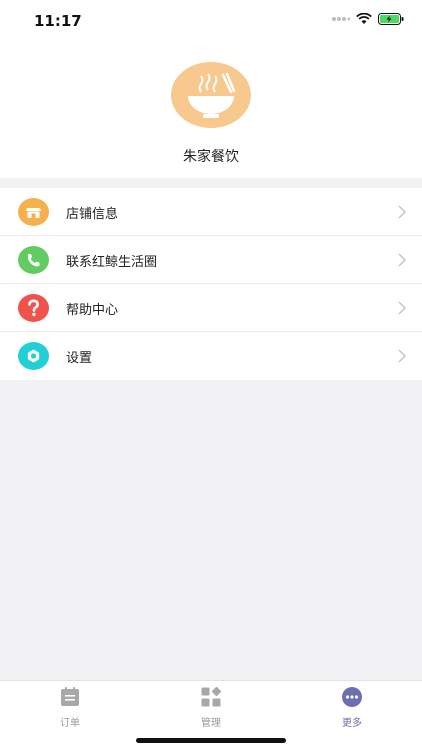 This screenshot has height=750, width=422. What do you see at coordinates (92, 310) in the screenshot?
I see `menu-item-label: 帮助中心` at bounding box center [92, 310].